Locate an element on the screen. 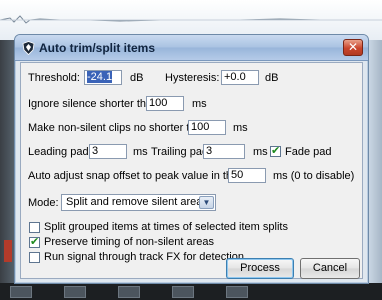 Image resolution: width=382 pixels, height=300 pixels. background-scrollbar is located at coordinates (375, 170).